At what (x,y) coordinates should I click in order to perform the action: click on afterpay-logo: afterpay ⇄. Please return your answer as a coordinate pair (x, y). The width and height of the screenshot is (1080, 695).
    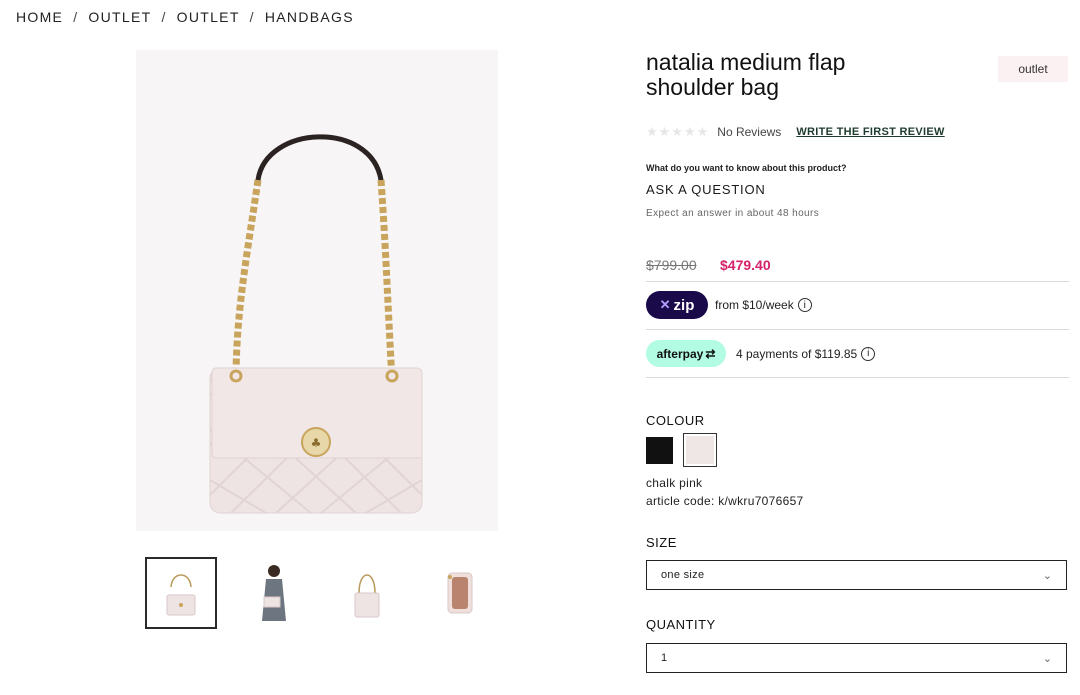
    Looking at the image, I should click on (686, 353).